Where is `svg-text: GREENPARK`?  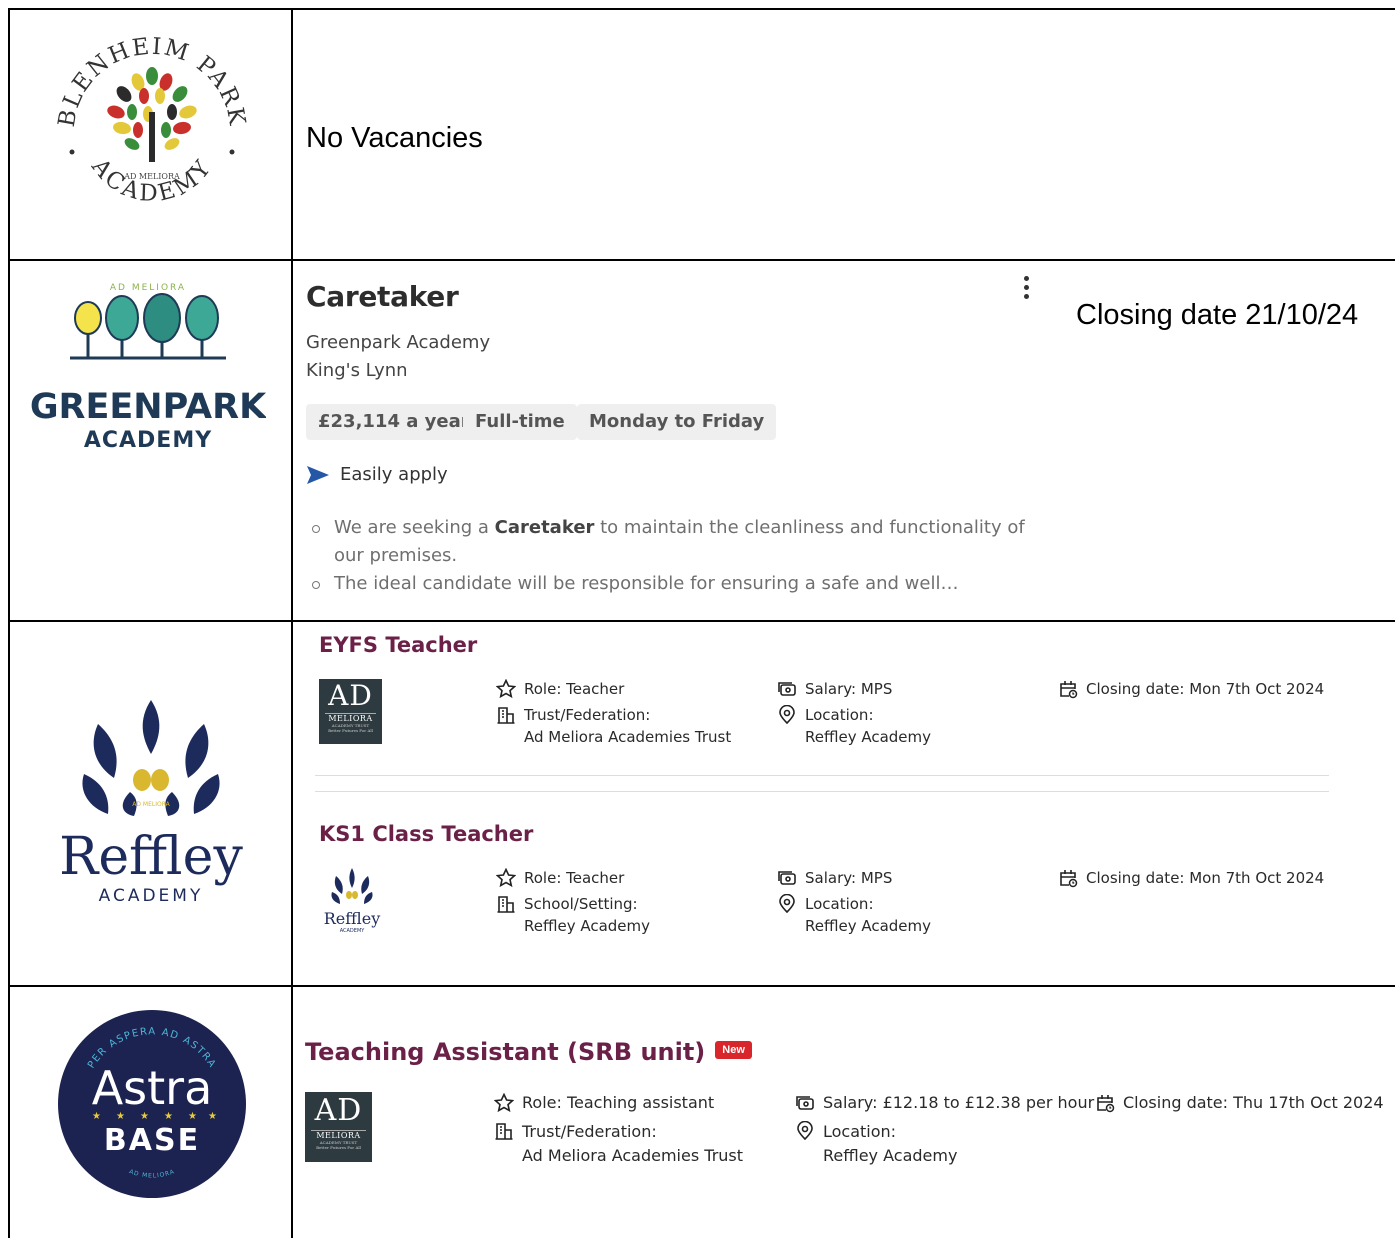 svg-text: GREENPARK is located at coordinates (148, 407).